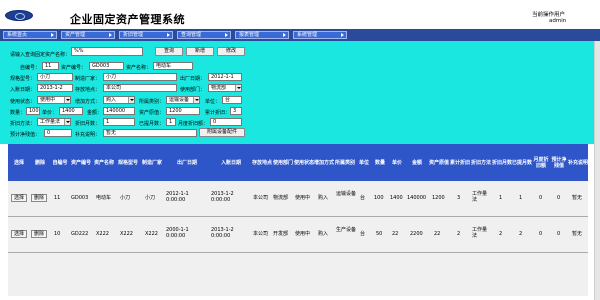 This screenshot has width=600, height=300. I want to click on cell-spec: X222, so click(126, 234).